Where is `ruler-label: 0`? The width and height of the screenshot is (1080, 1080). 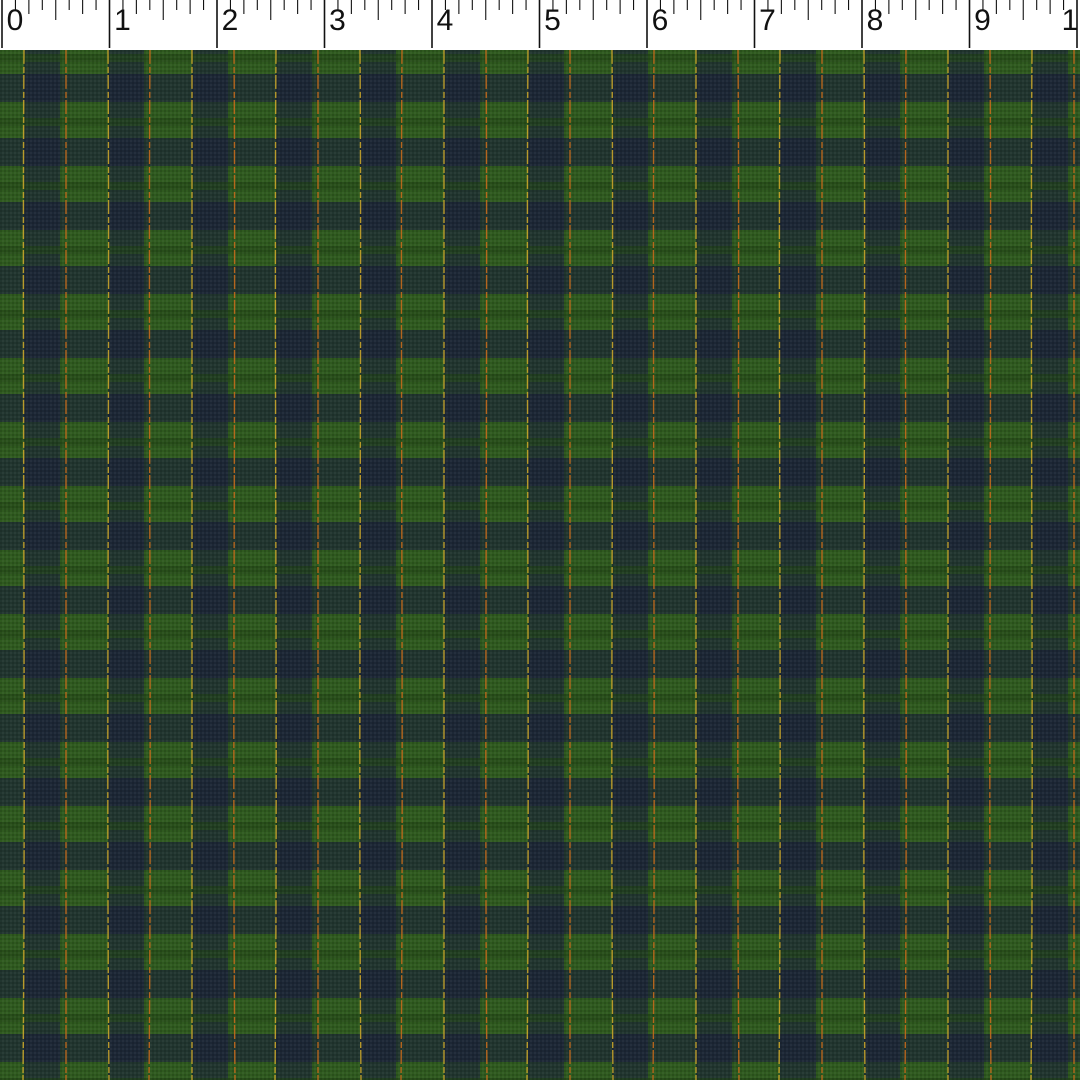 ruler-label: 0 is located at coordinates (15, 20).